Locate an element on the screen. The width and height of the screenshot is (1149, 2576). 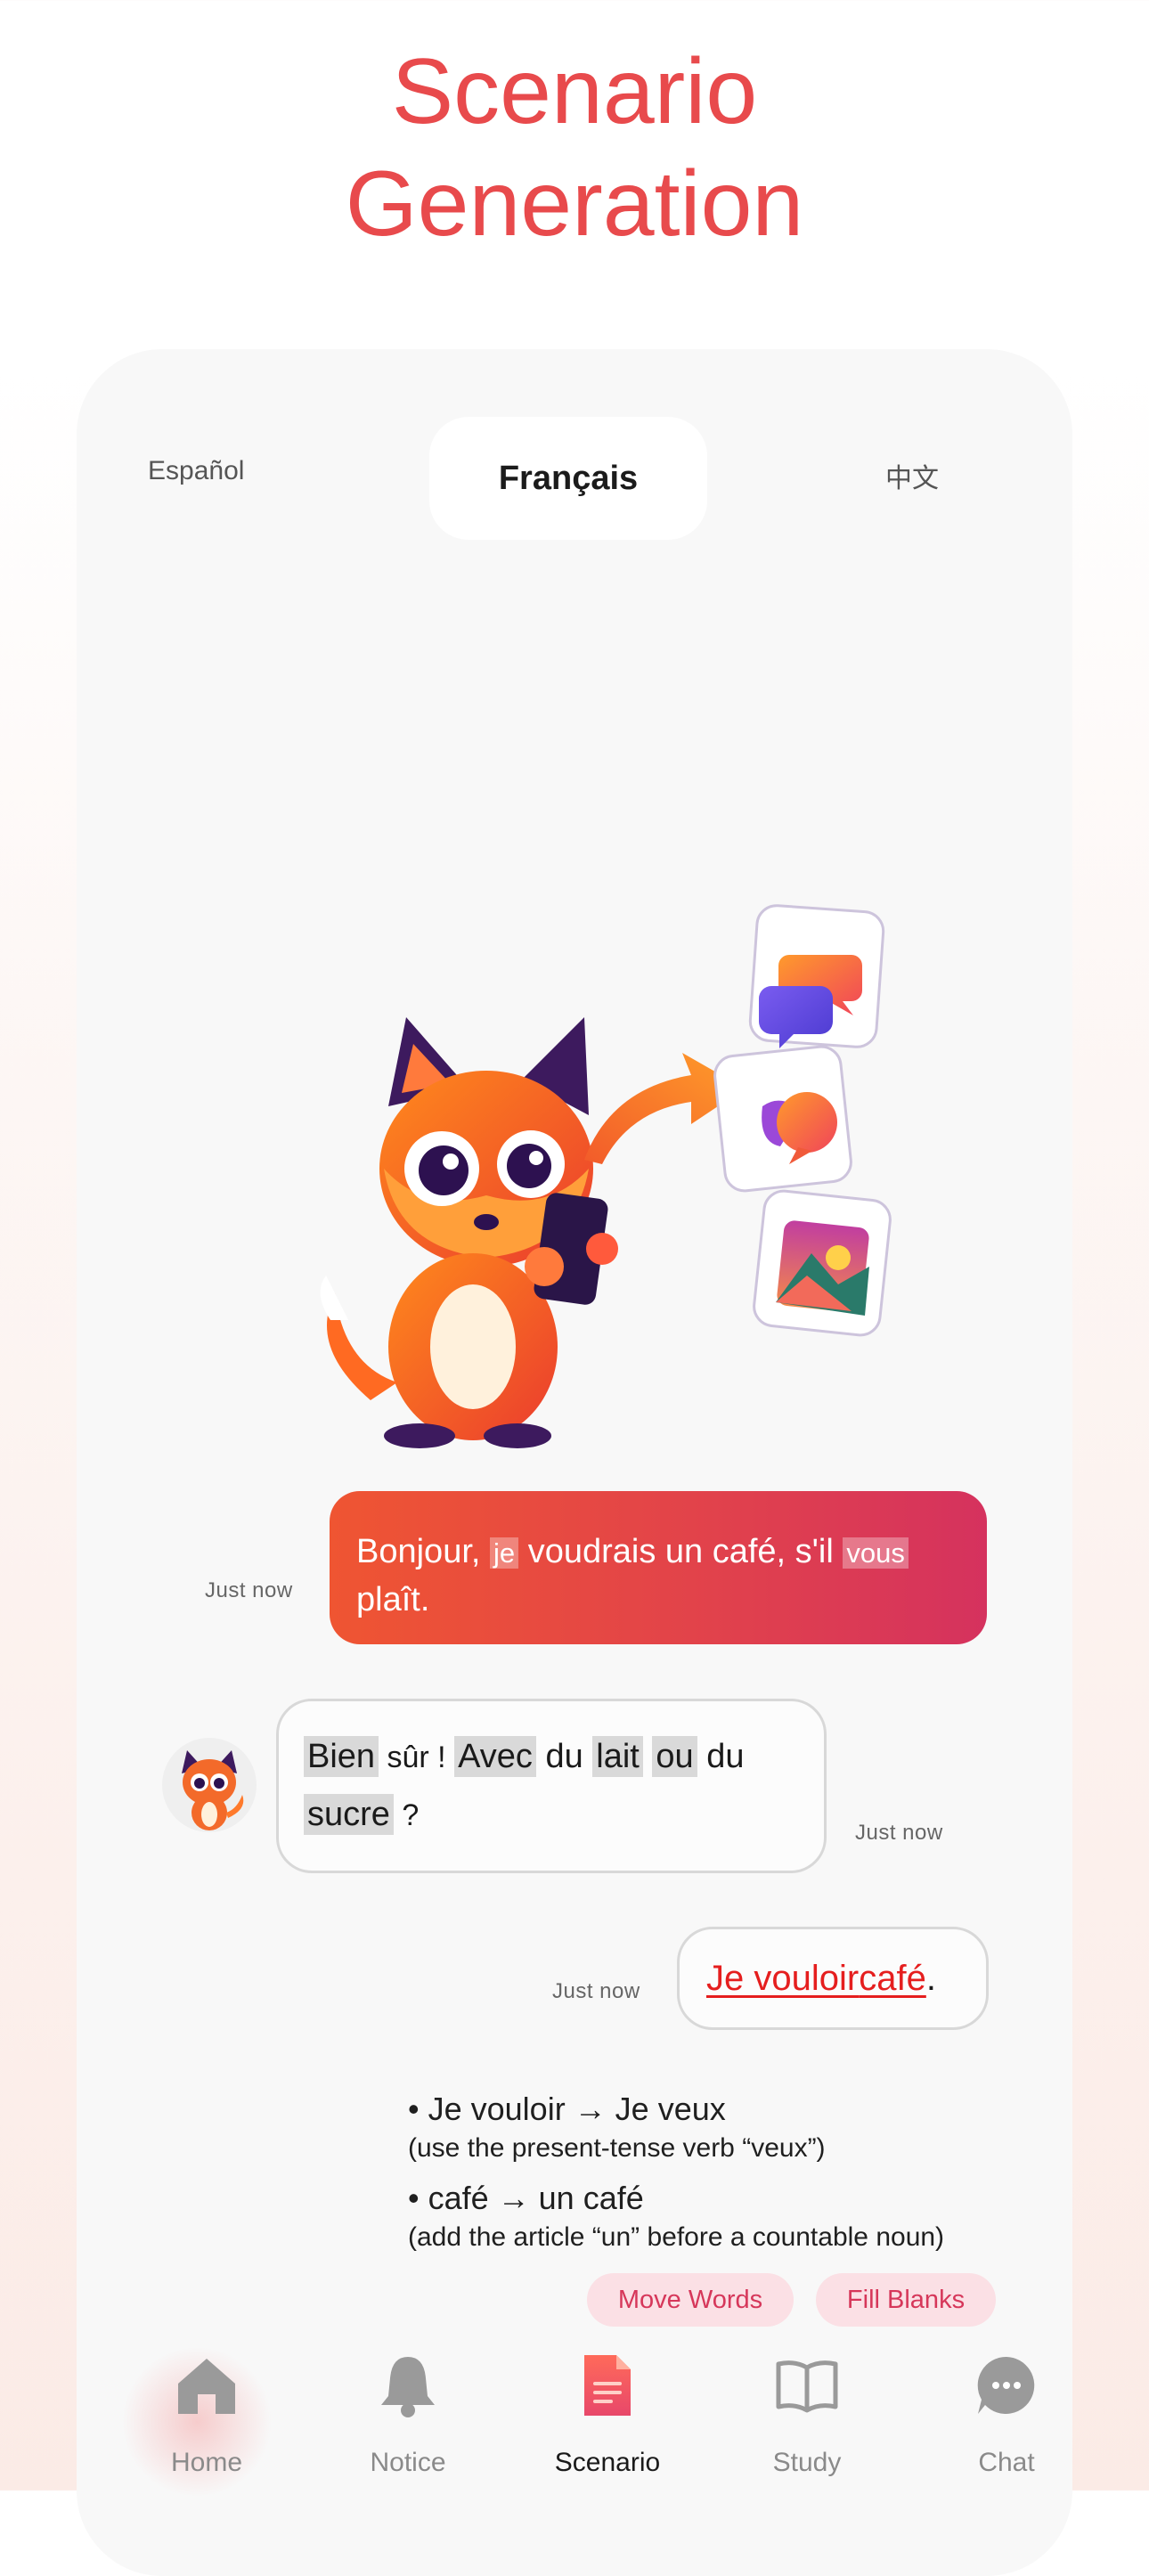
tab-chat: Chat is located at coordinates (1007, 2412).